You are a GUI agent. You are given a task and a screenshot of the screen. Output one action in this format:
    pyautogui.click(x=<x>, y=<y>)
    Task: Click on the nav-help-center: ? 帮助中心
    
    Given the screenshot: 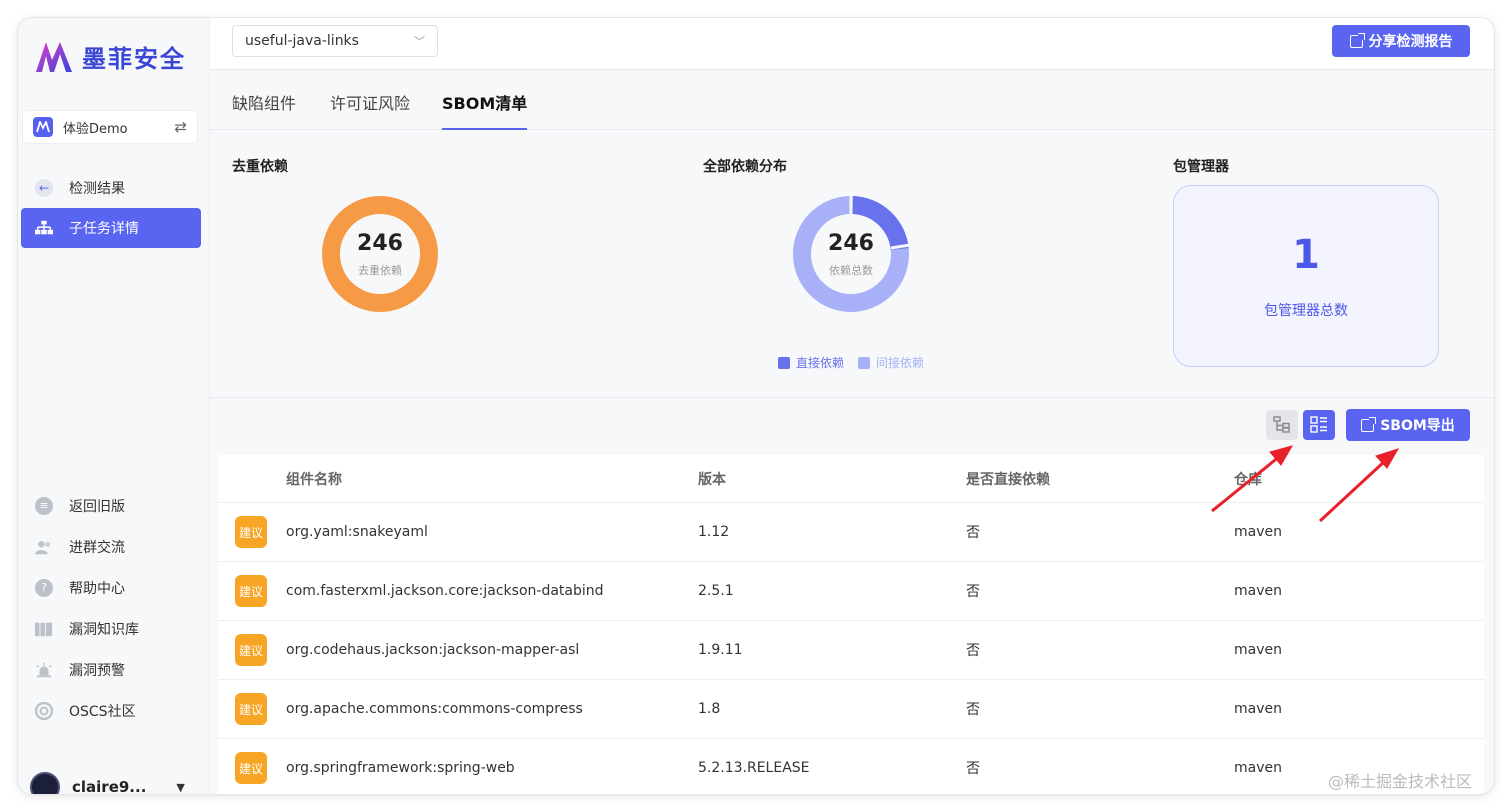 What is the action you would take?
    pyautogui.click(x=111, y=588)
    